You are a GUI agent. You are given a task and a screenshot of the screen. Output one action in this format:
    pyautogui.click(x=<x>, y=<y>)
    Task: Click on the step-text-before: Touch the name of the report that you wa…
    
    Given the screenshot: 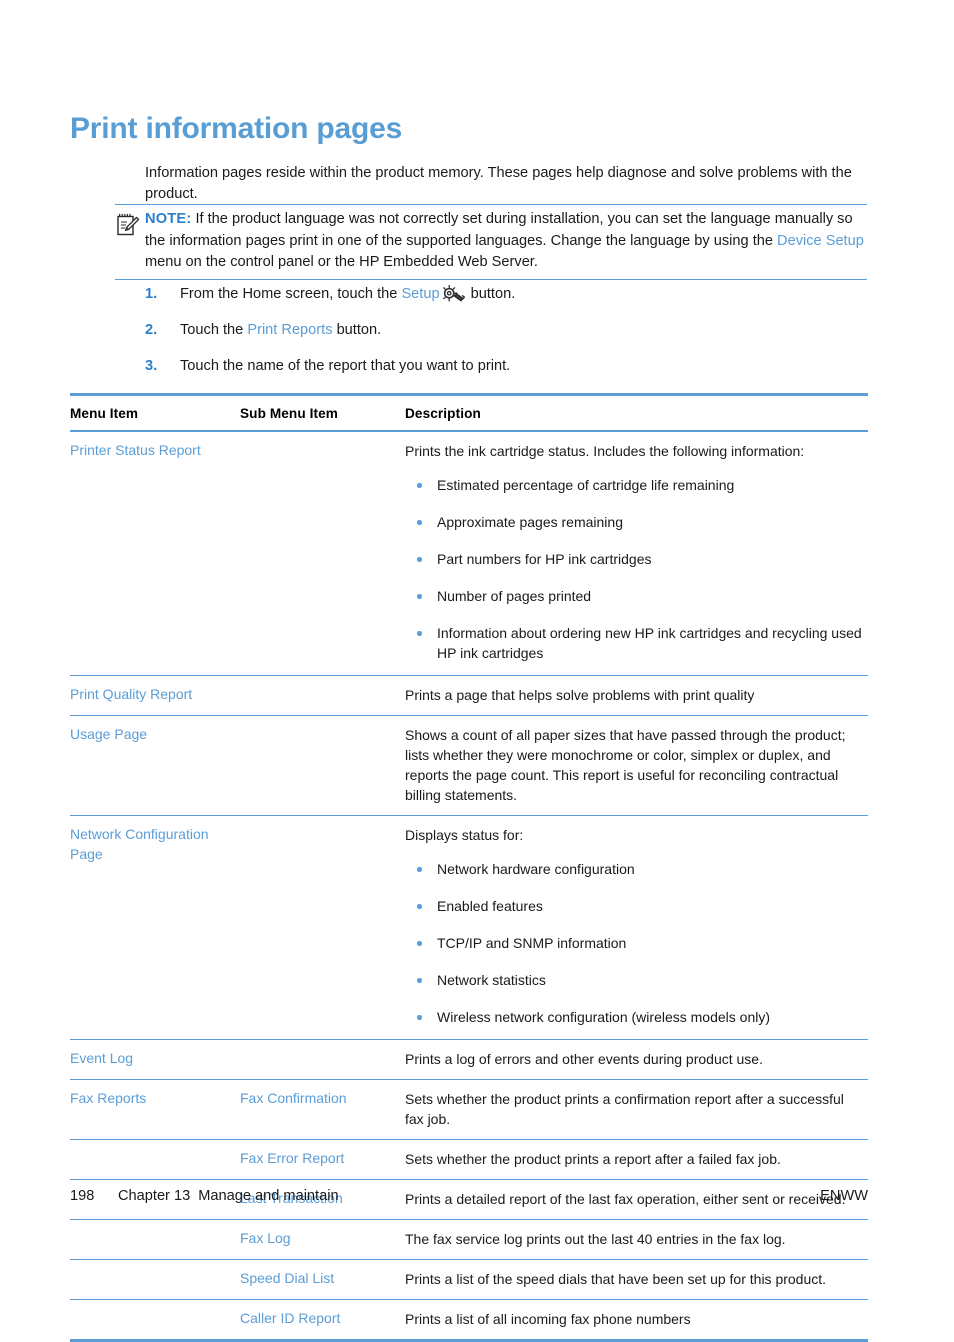 What is the action you would take?
    pyautogui.click(x=345, y=366)
    